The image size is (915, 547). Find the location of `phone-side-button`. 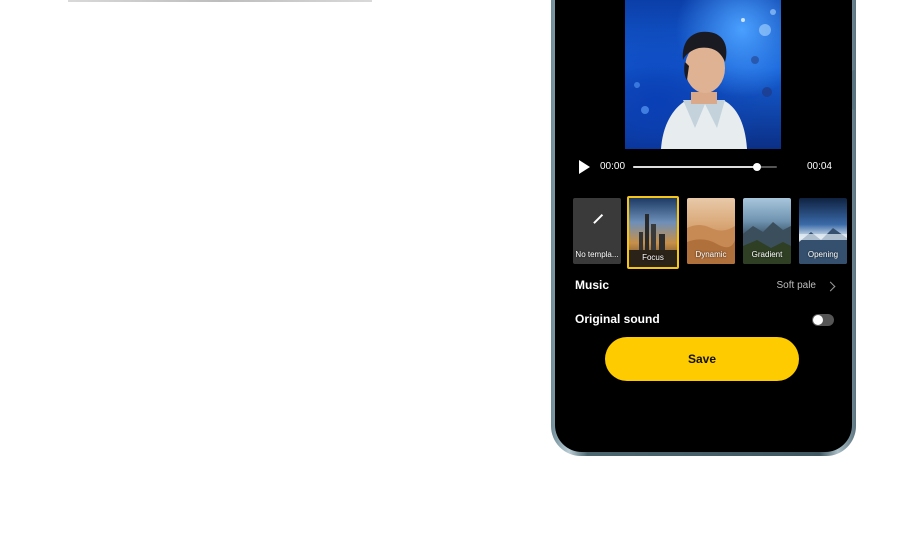

phone-side-button is located at coordinates (854, 90).